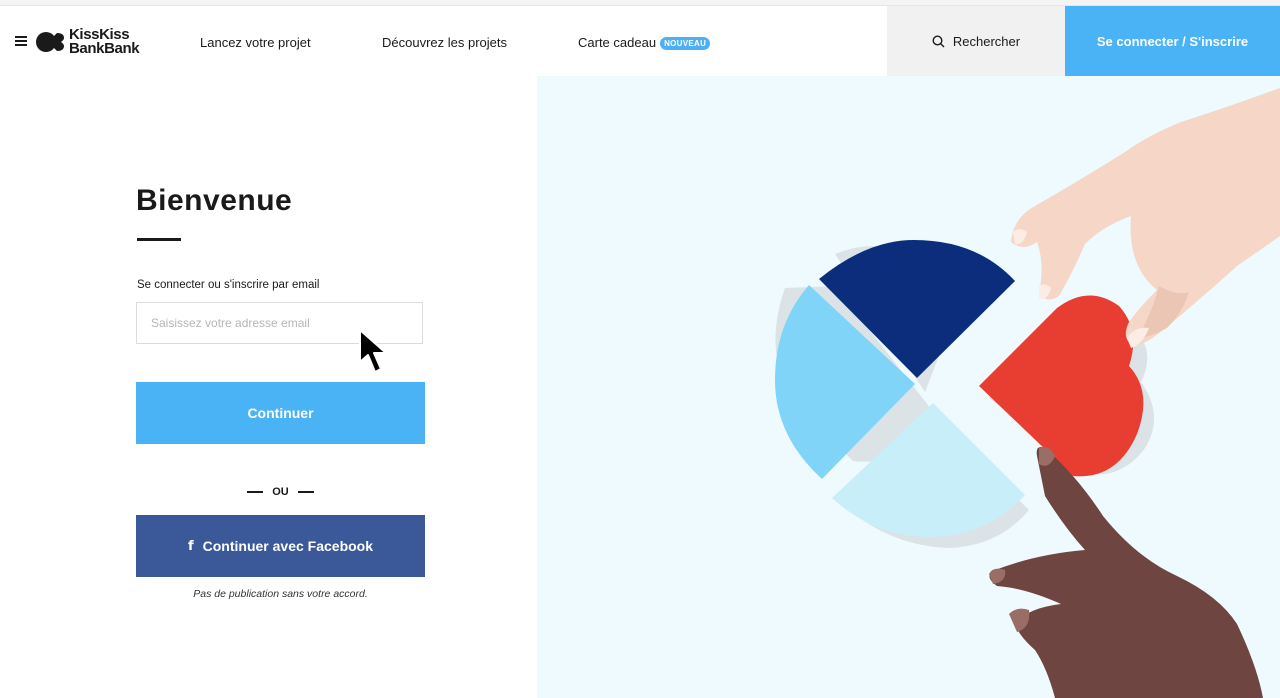 Image resolution: width=1280 pixels, height=698 pixels. I want to click on search-label: Rechercher, so click(986, 41).